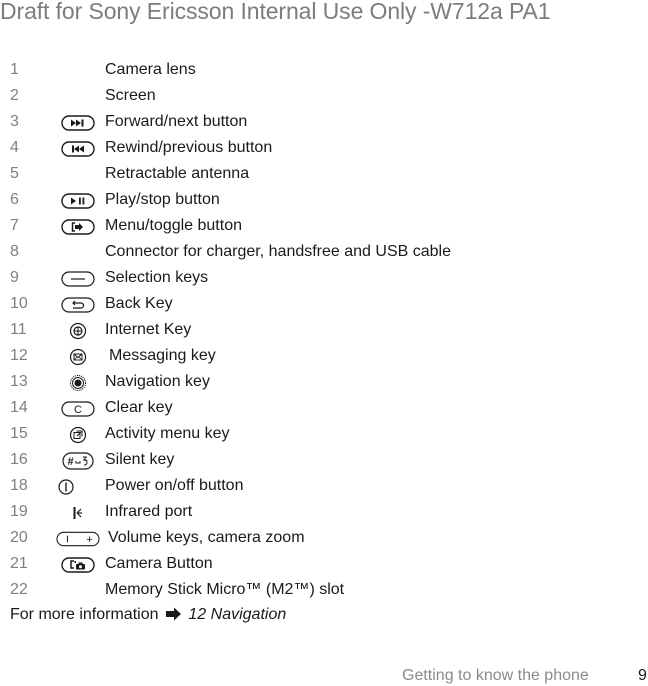 This screenshot has height=686, width=648. I want to click on item-label: Camera Button, so click(159, 563).